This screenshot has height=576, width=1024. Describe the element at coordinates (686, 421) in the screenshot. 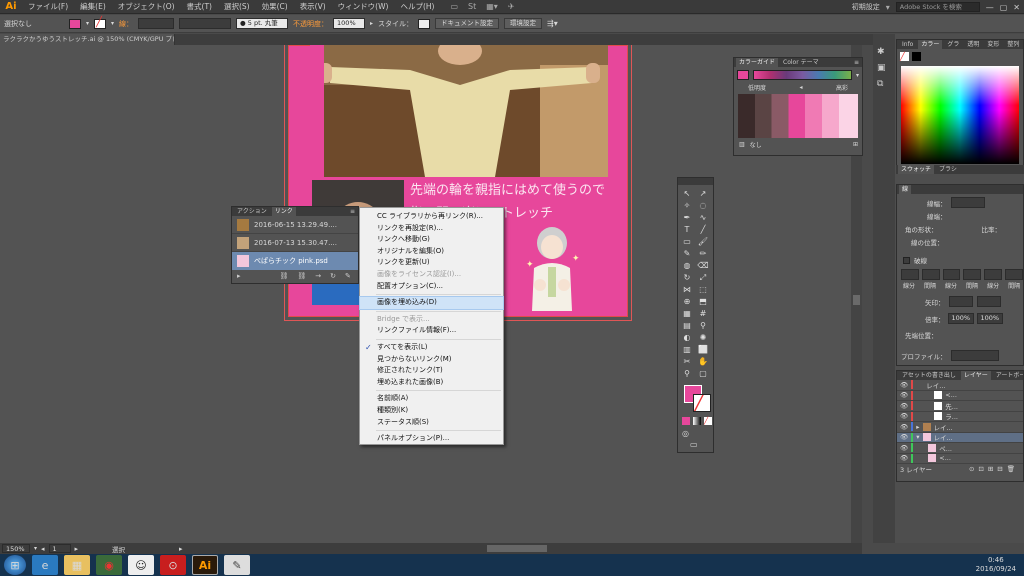

I see `color-mode-icon` at that location.